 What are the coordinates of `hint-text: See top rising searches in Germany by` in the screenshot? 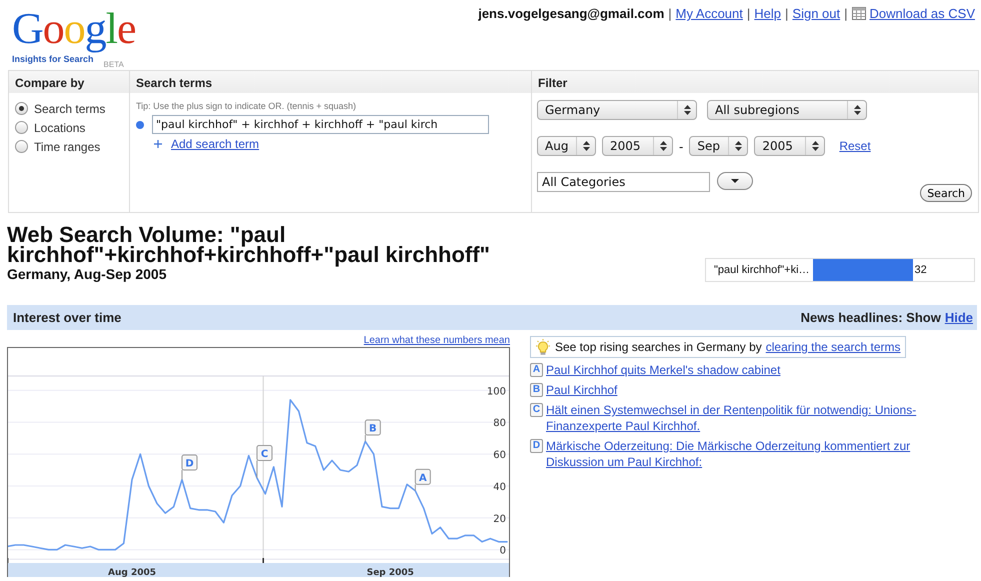 It's located at (658, 347).